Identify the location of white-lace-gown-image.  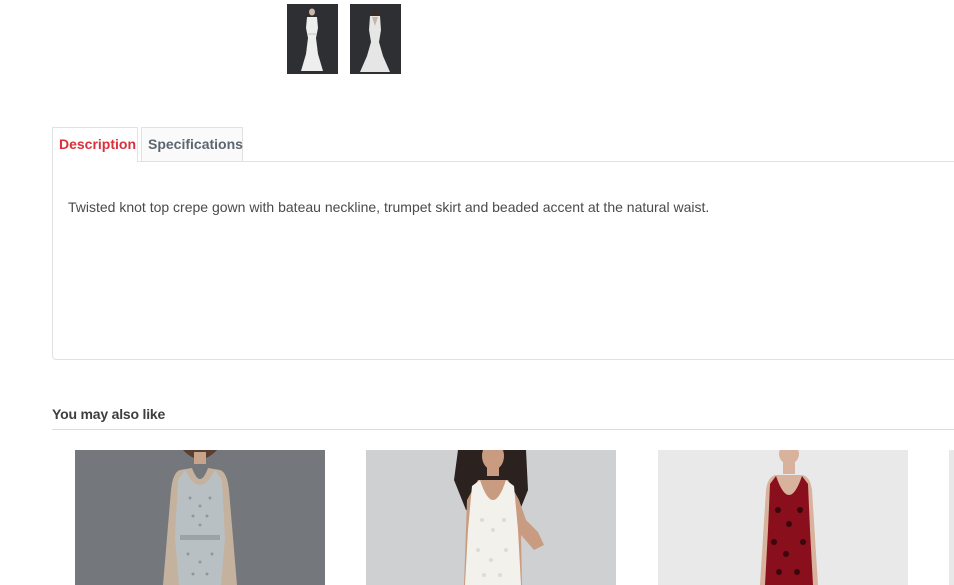
(491, 517).